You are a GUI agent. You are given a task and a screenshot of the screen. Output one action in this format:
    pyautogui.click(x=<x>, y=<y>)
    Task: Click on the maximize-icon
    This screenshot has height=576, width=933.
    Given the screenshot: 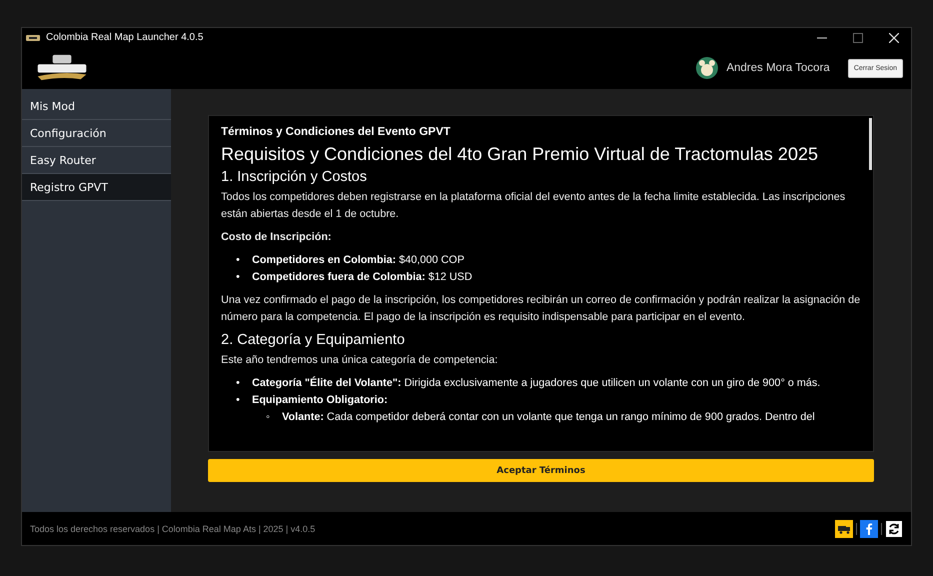 What is the action you would take?
    pyautogui.click(x=858, y=37)
    